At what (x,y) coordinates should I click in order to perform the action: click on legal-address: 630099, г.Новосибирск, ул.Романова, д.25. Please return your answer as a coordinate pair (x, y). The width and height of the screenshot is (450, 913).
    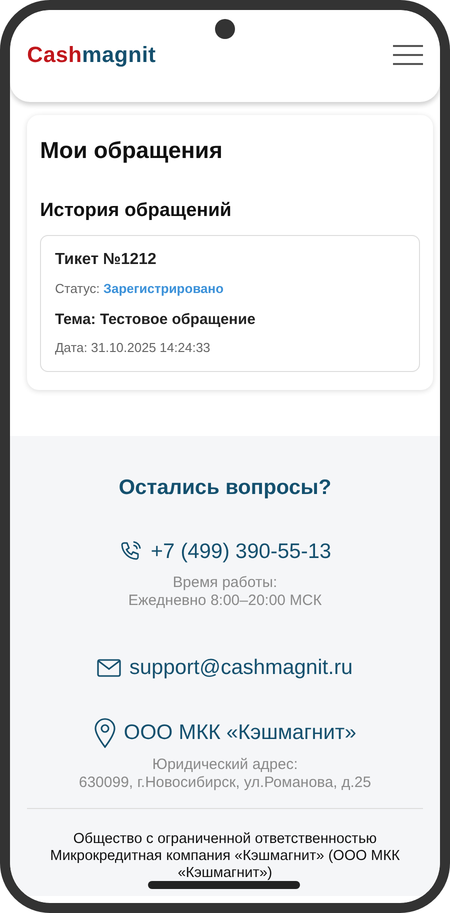
    Looking at the image, I should click on (225, 783).